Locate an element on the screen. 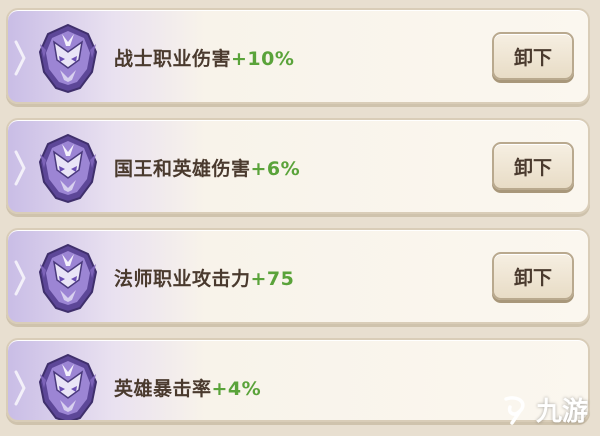 The height and width of the screenshot is (436, 600). skill-text: 法师职业攻击力+75 is located at coordinates (204, 277).